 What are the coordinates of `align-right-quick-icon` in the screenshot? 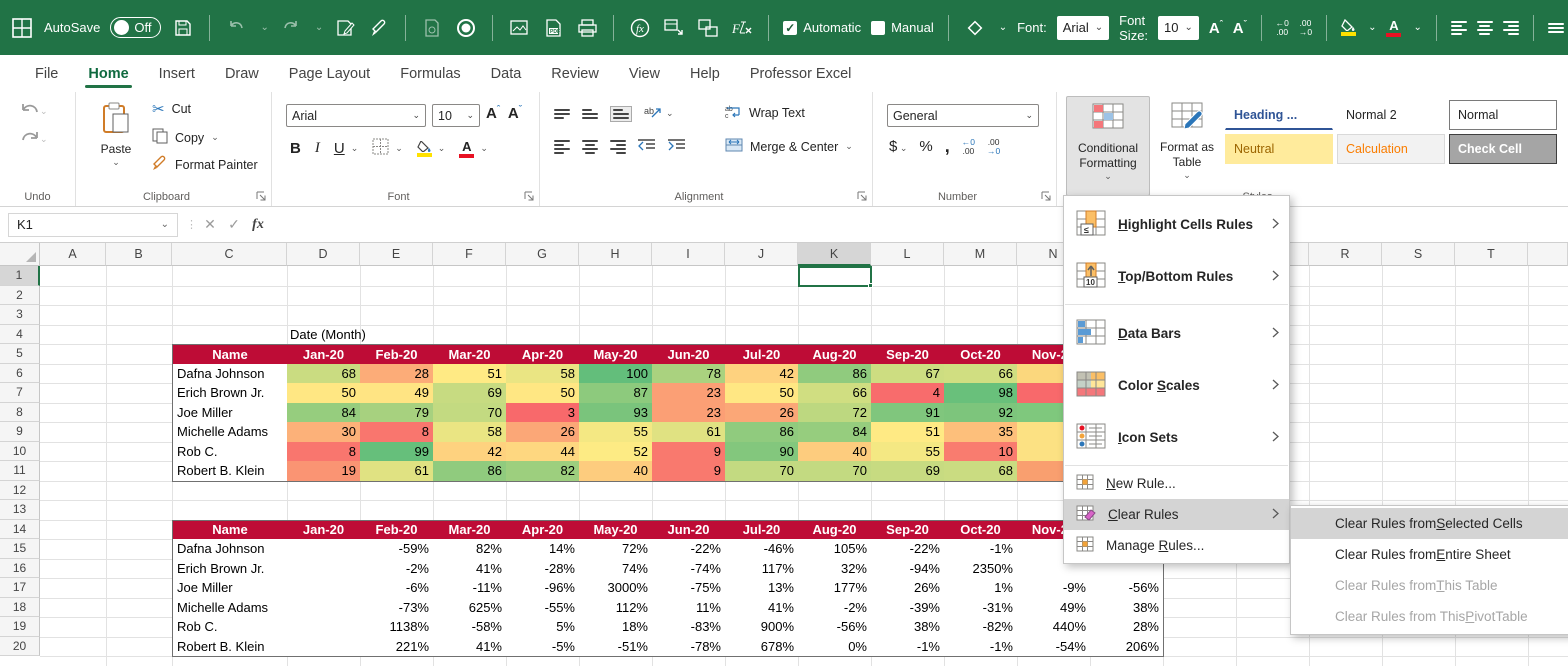 It's located at (1510, 27).